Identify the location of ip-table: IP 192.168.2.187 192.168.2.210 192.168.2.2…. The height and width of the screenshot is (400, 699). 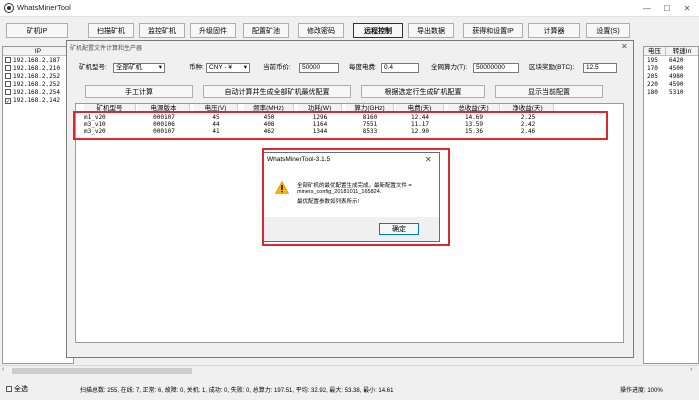
(38, 205).